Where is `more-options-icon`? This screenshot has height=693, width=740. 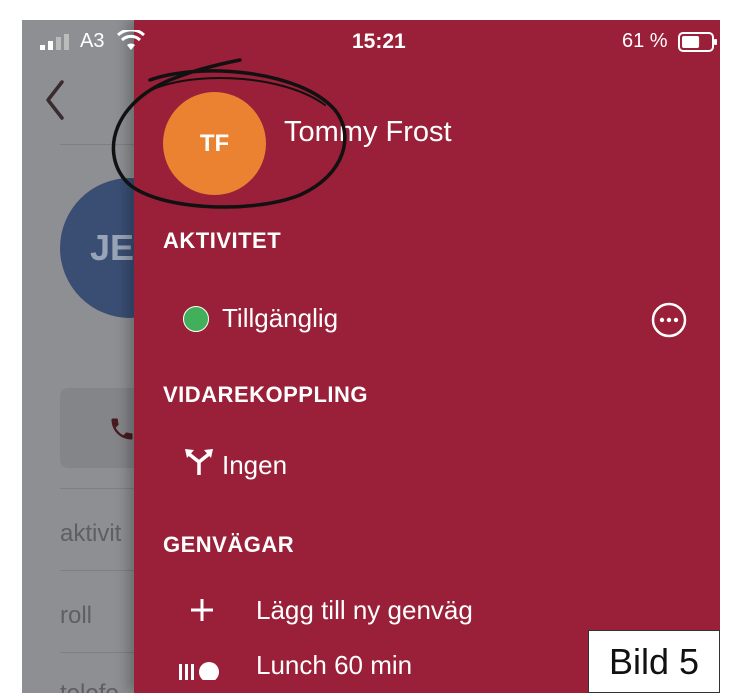 more-options-icon is located at coordinates (669, 320).